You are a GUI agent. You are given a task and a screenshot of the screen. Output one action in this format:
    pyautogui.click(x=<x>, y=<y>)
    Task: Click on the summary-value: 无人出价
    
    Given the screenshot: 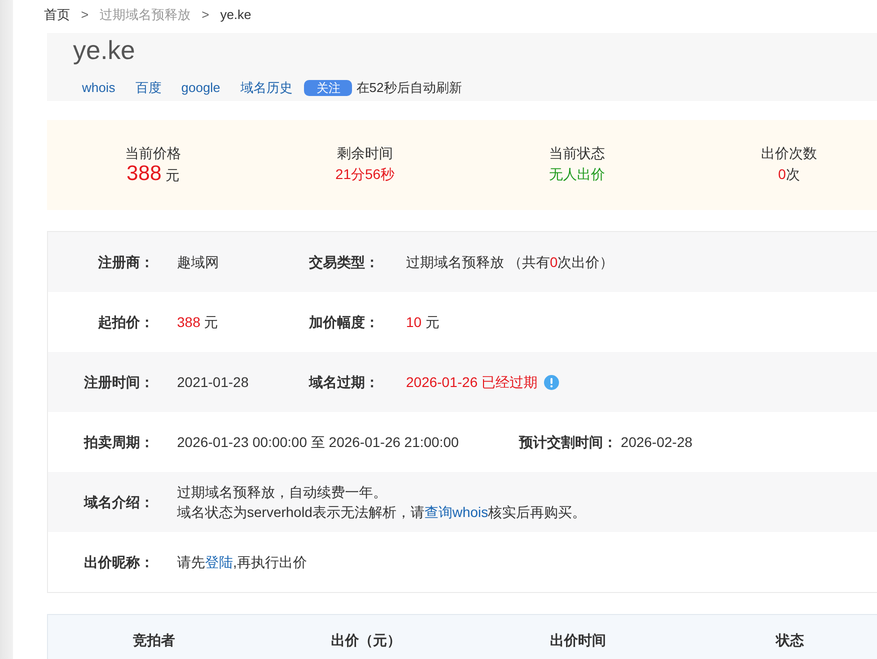 What is the action you would take?
    pyautogui.click(x=577, y=174)
    